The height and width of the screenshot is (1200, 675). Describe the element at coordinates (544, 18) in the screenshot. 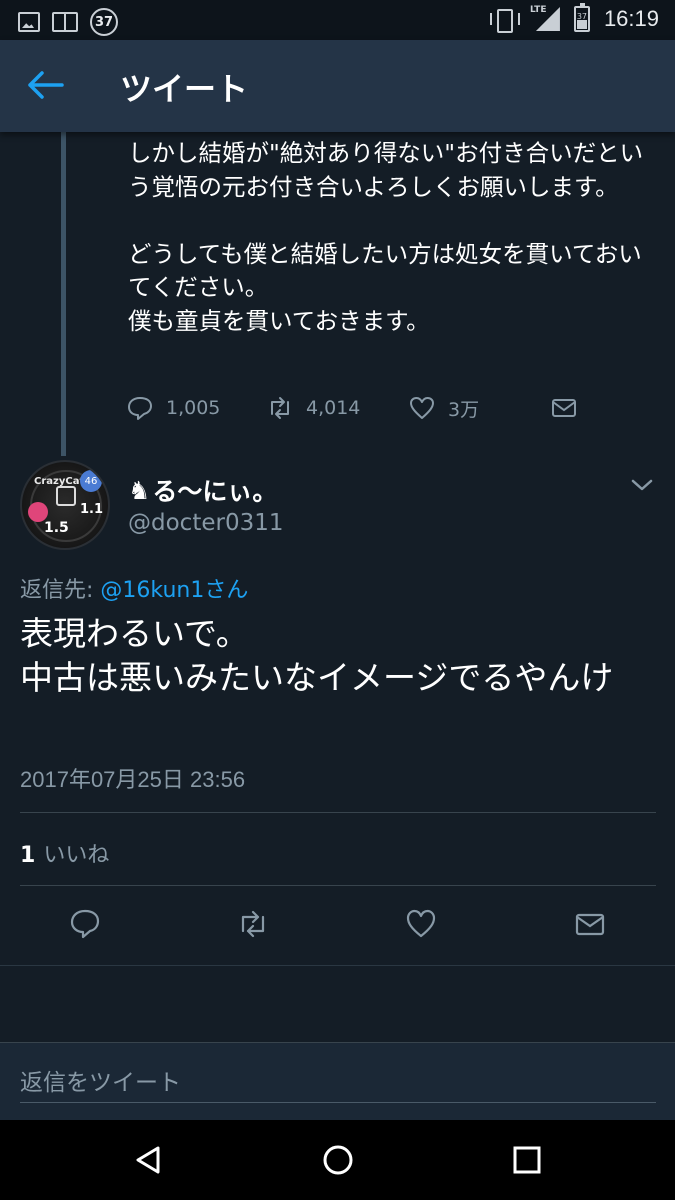

I see `signal-icon: LTE` at that location.